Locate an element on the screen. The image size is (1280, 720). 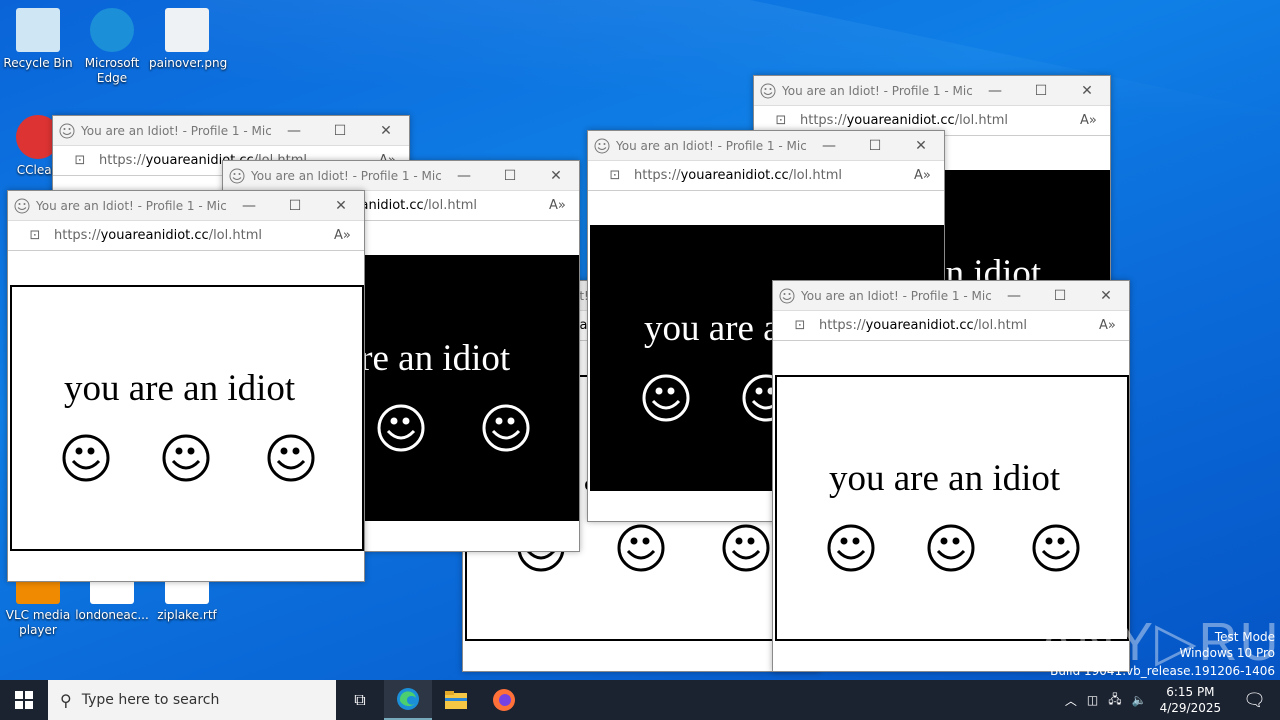
taskbar-firefox-button is located at coordinates (504, 700).